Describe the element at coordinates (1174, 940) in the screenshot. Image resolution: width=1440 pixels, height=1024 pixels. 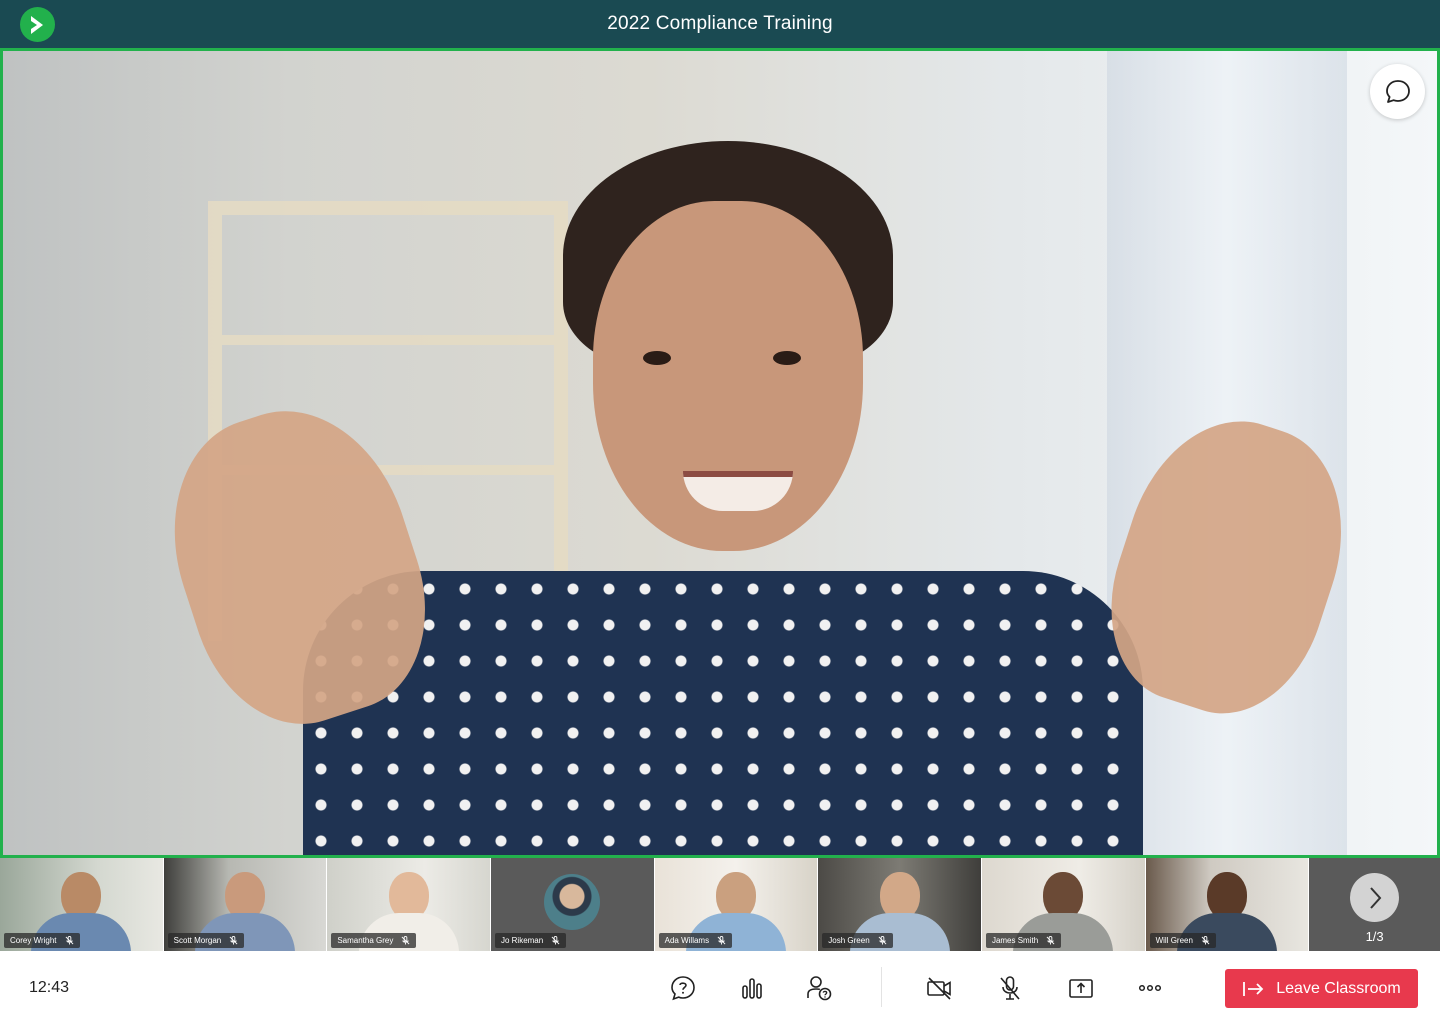
I see `participant-name: Will Green` at that location.